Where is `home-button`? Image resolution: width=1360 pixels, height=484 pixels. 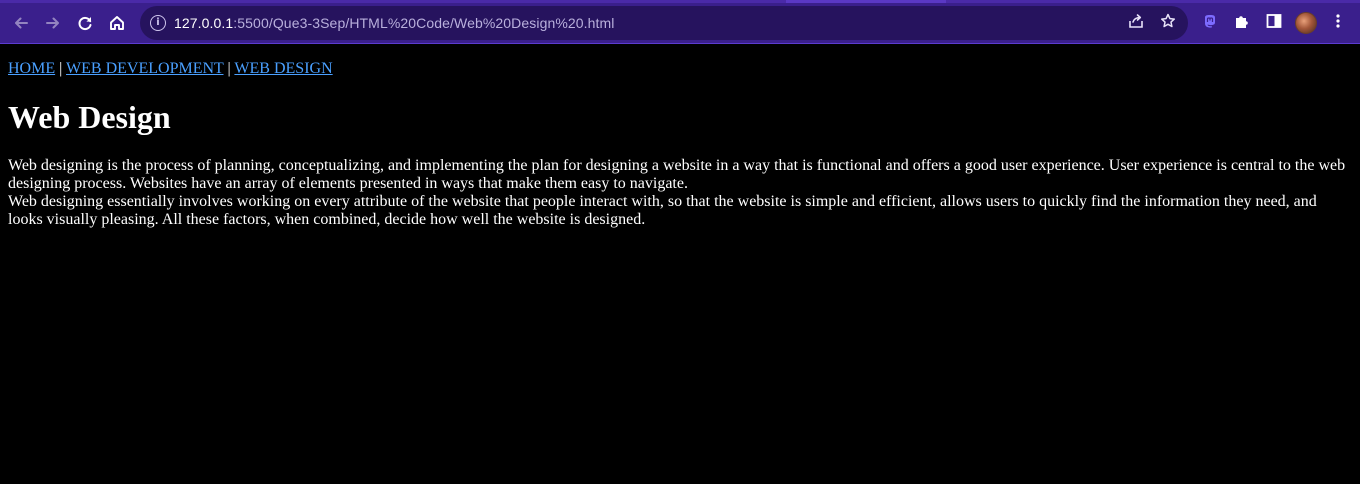 home-button is located at coordinates (117, 23).